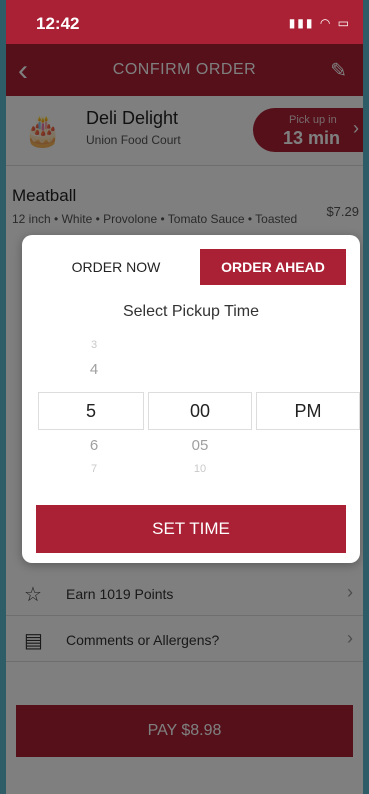  Describe the element at coordinates (191, 311) in the screenshot. I see `picker-title: Select Pickup Time` at that location.